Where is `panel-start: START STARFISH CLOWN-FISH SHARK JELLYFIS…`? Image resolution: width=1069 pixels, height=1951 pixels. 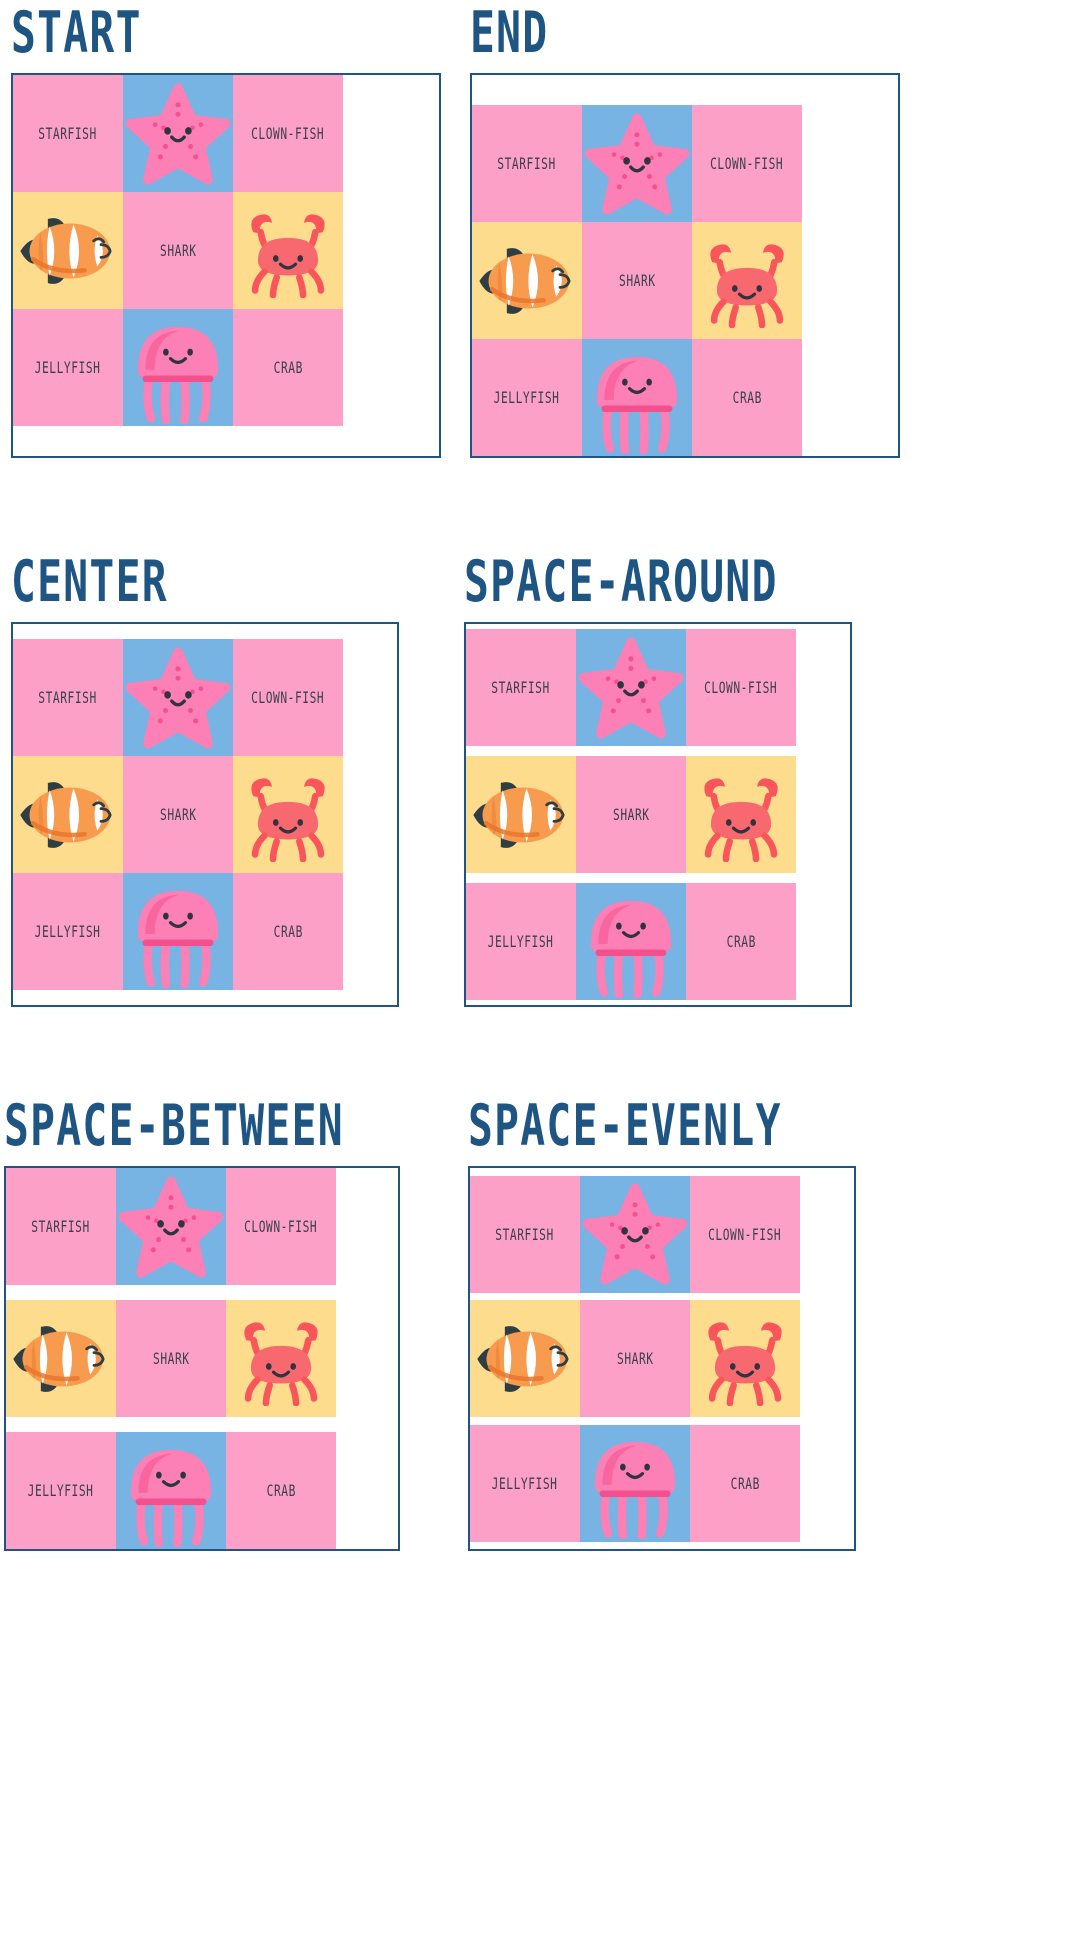 panel-start: START STARFISH CLOWN-FISH SHARK JELLYFIS… is located at coordinates (226, 231).